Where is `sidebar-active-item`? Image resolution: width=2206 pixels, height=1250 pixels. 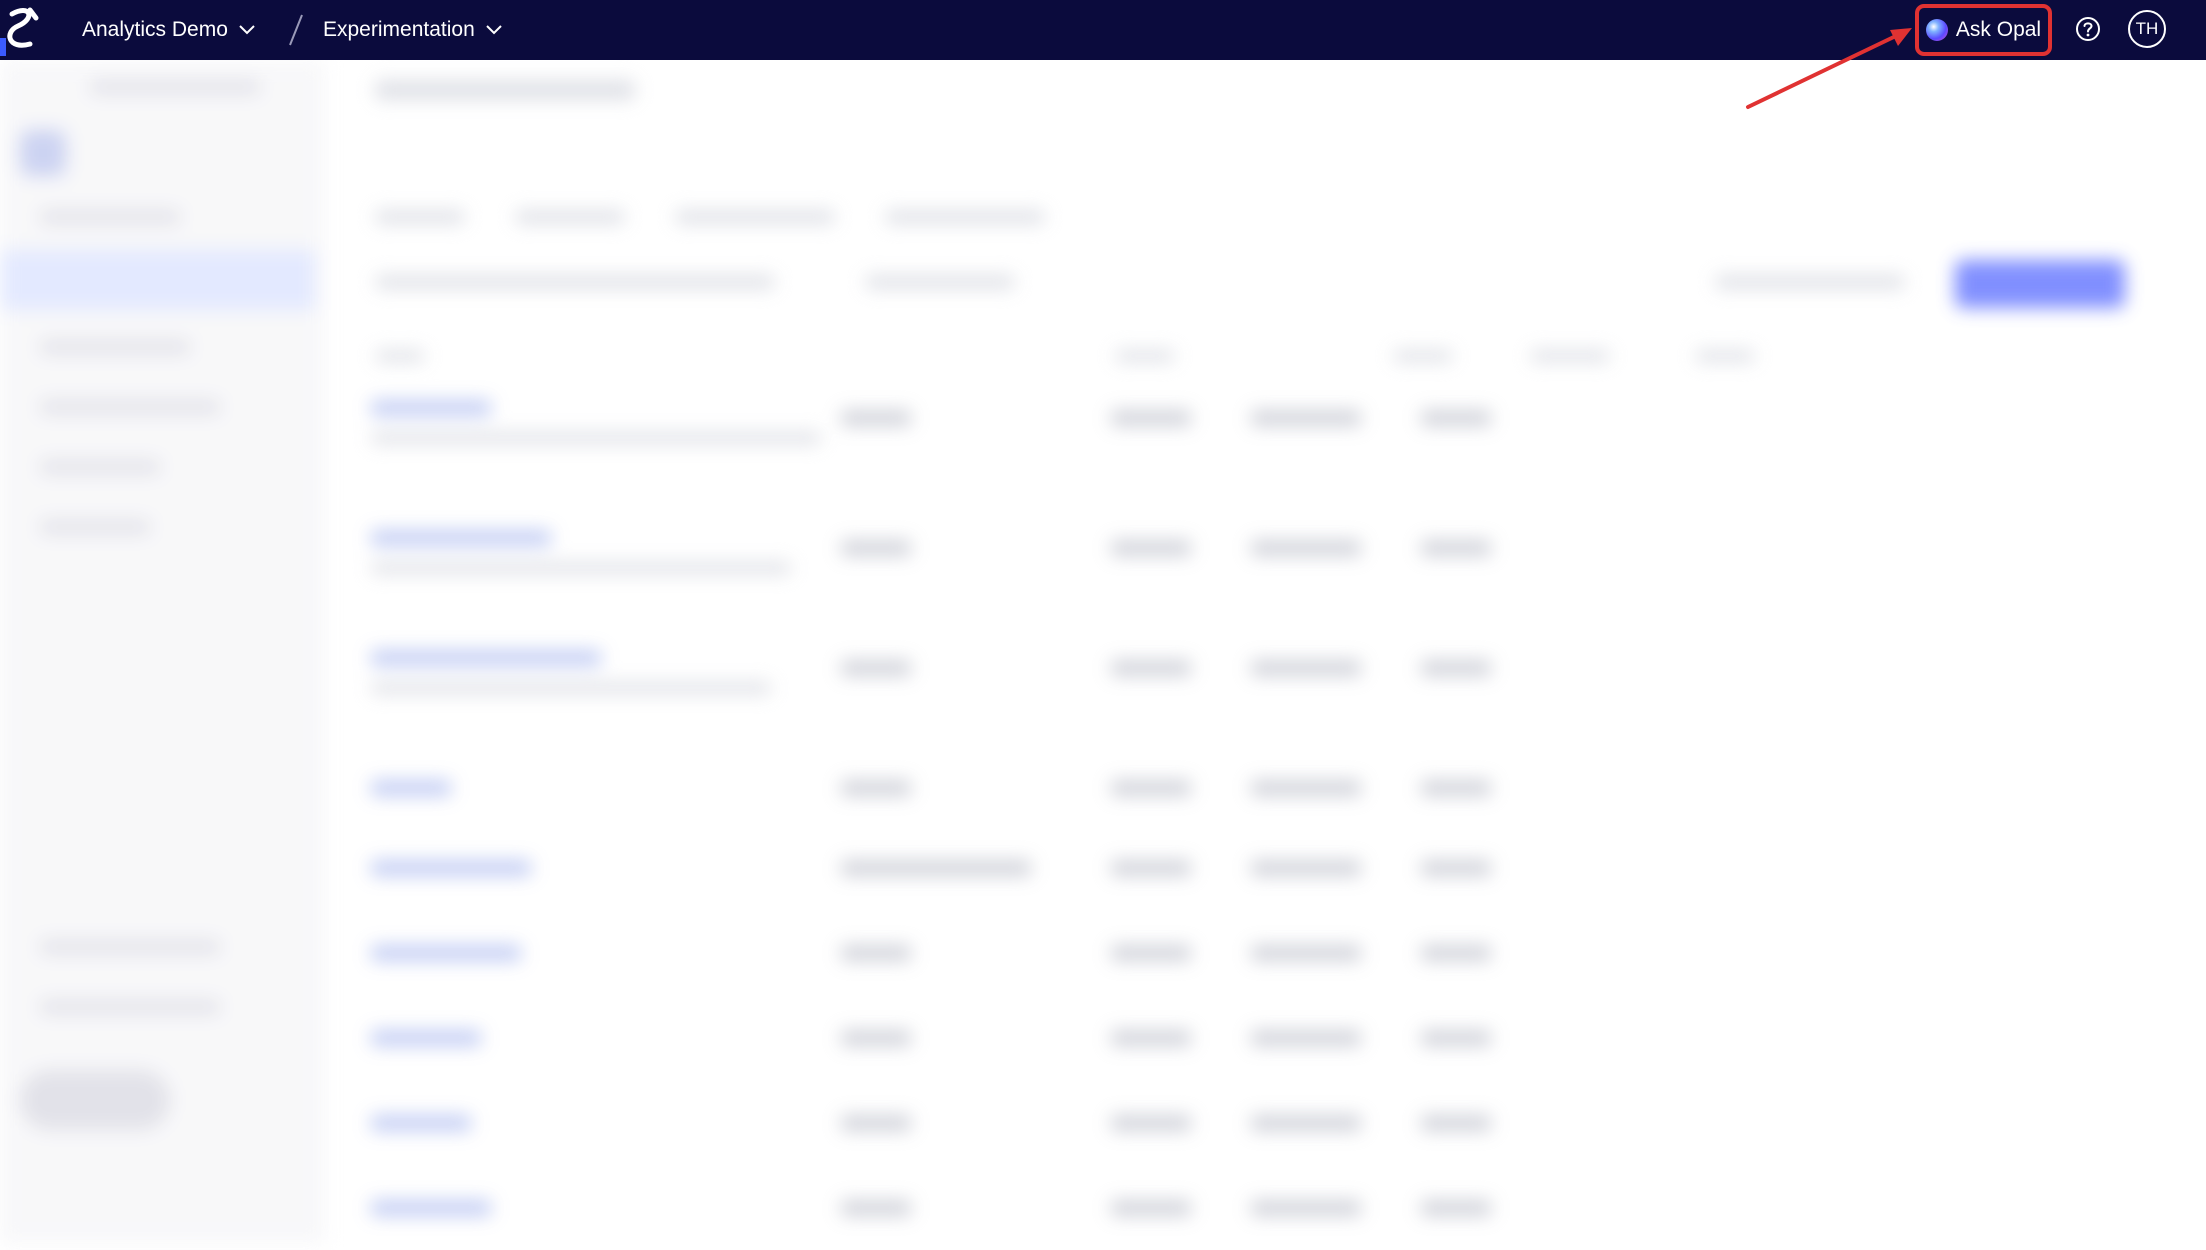
sidebar-active-item is located at coordinates (157, 280).